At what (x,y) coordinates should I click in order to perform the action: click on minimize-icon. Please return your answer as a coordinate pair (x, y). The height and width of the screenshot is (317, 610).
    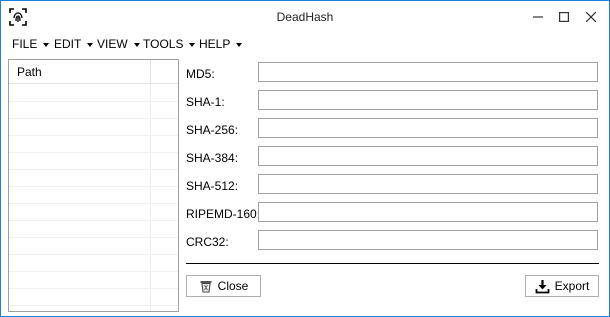
    Looking at the image, I should click on (538, 16).